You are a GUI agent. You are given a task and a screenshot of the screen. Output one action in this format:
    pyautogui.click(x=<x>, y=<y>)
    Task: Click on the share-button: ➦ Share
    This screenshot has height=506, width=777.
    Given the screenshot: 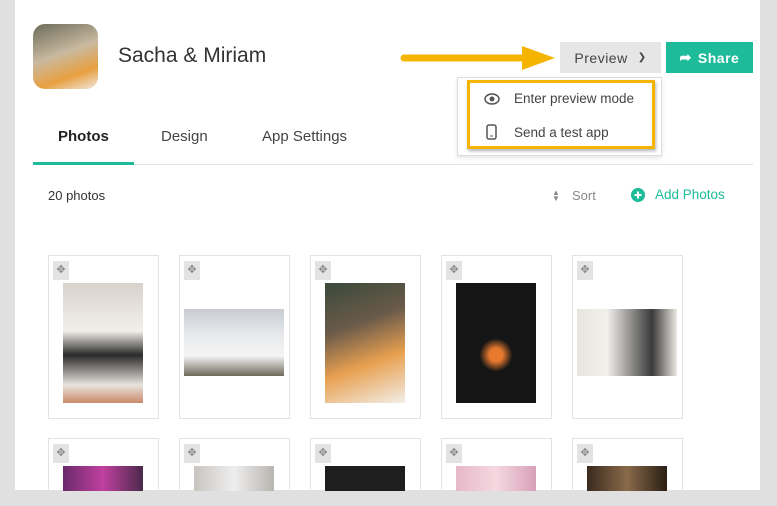 What is the action you would take?
    pyautogui.click(x=709, y=57)
    